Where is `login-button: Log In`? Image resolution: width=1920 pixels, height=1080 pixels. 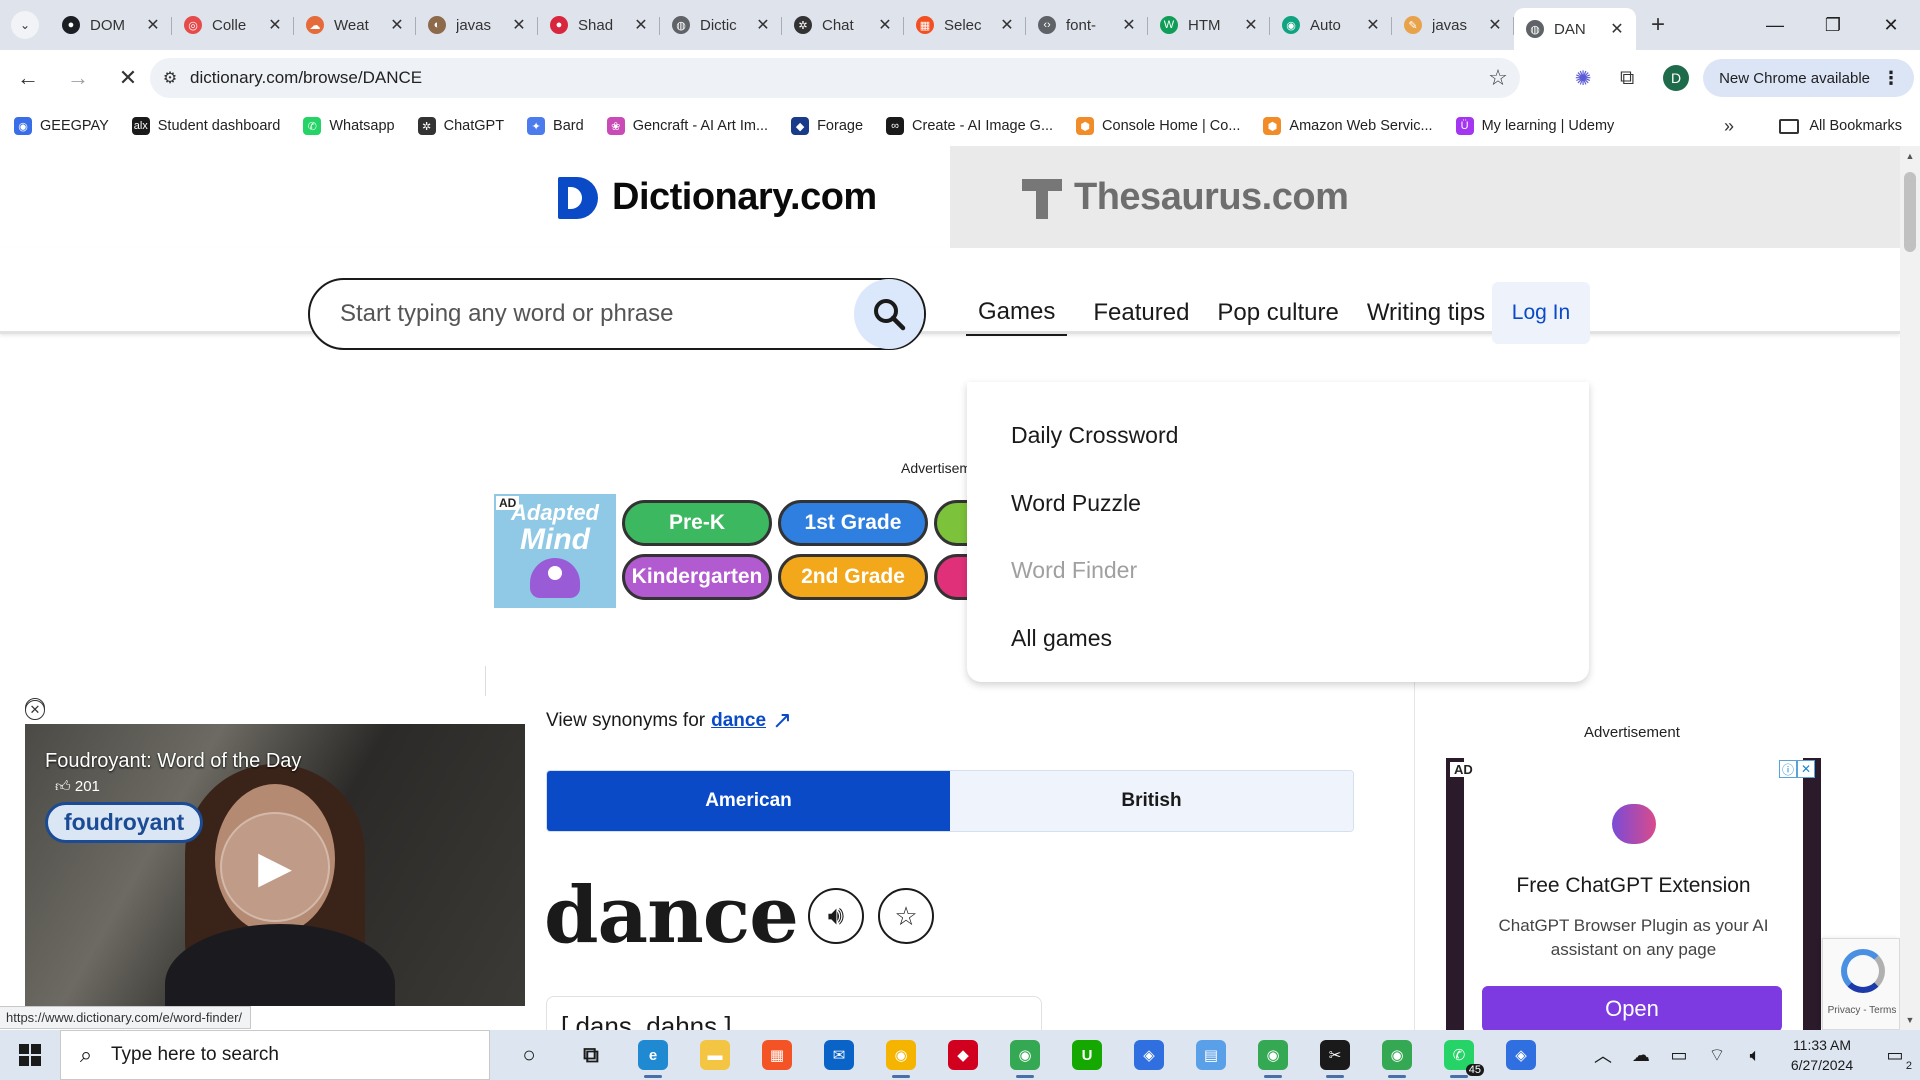 login-button: Log In is located at coordinates (1541, 313).